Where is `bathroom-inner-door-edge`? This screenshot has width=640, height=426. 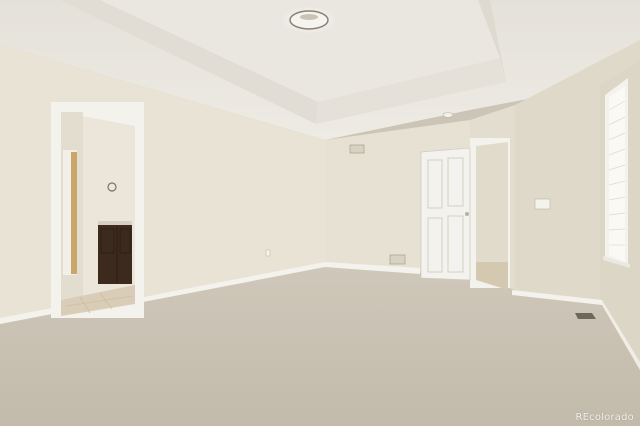 bathroom-inner-door-edge is located at coordinates (74, 213).